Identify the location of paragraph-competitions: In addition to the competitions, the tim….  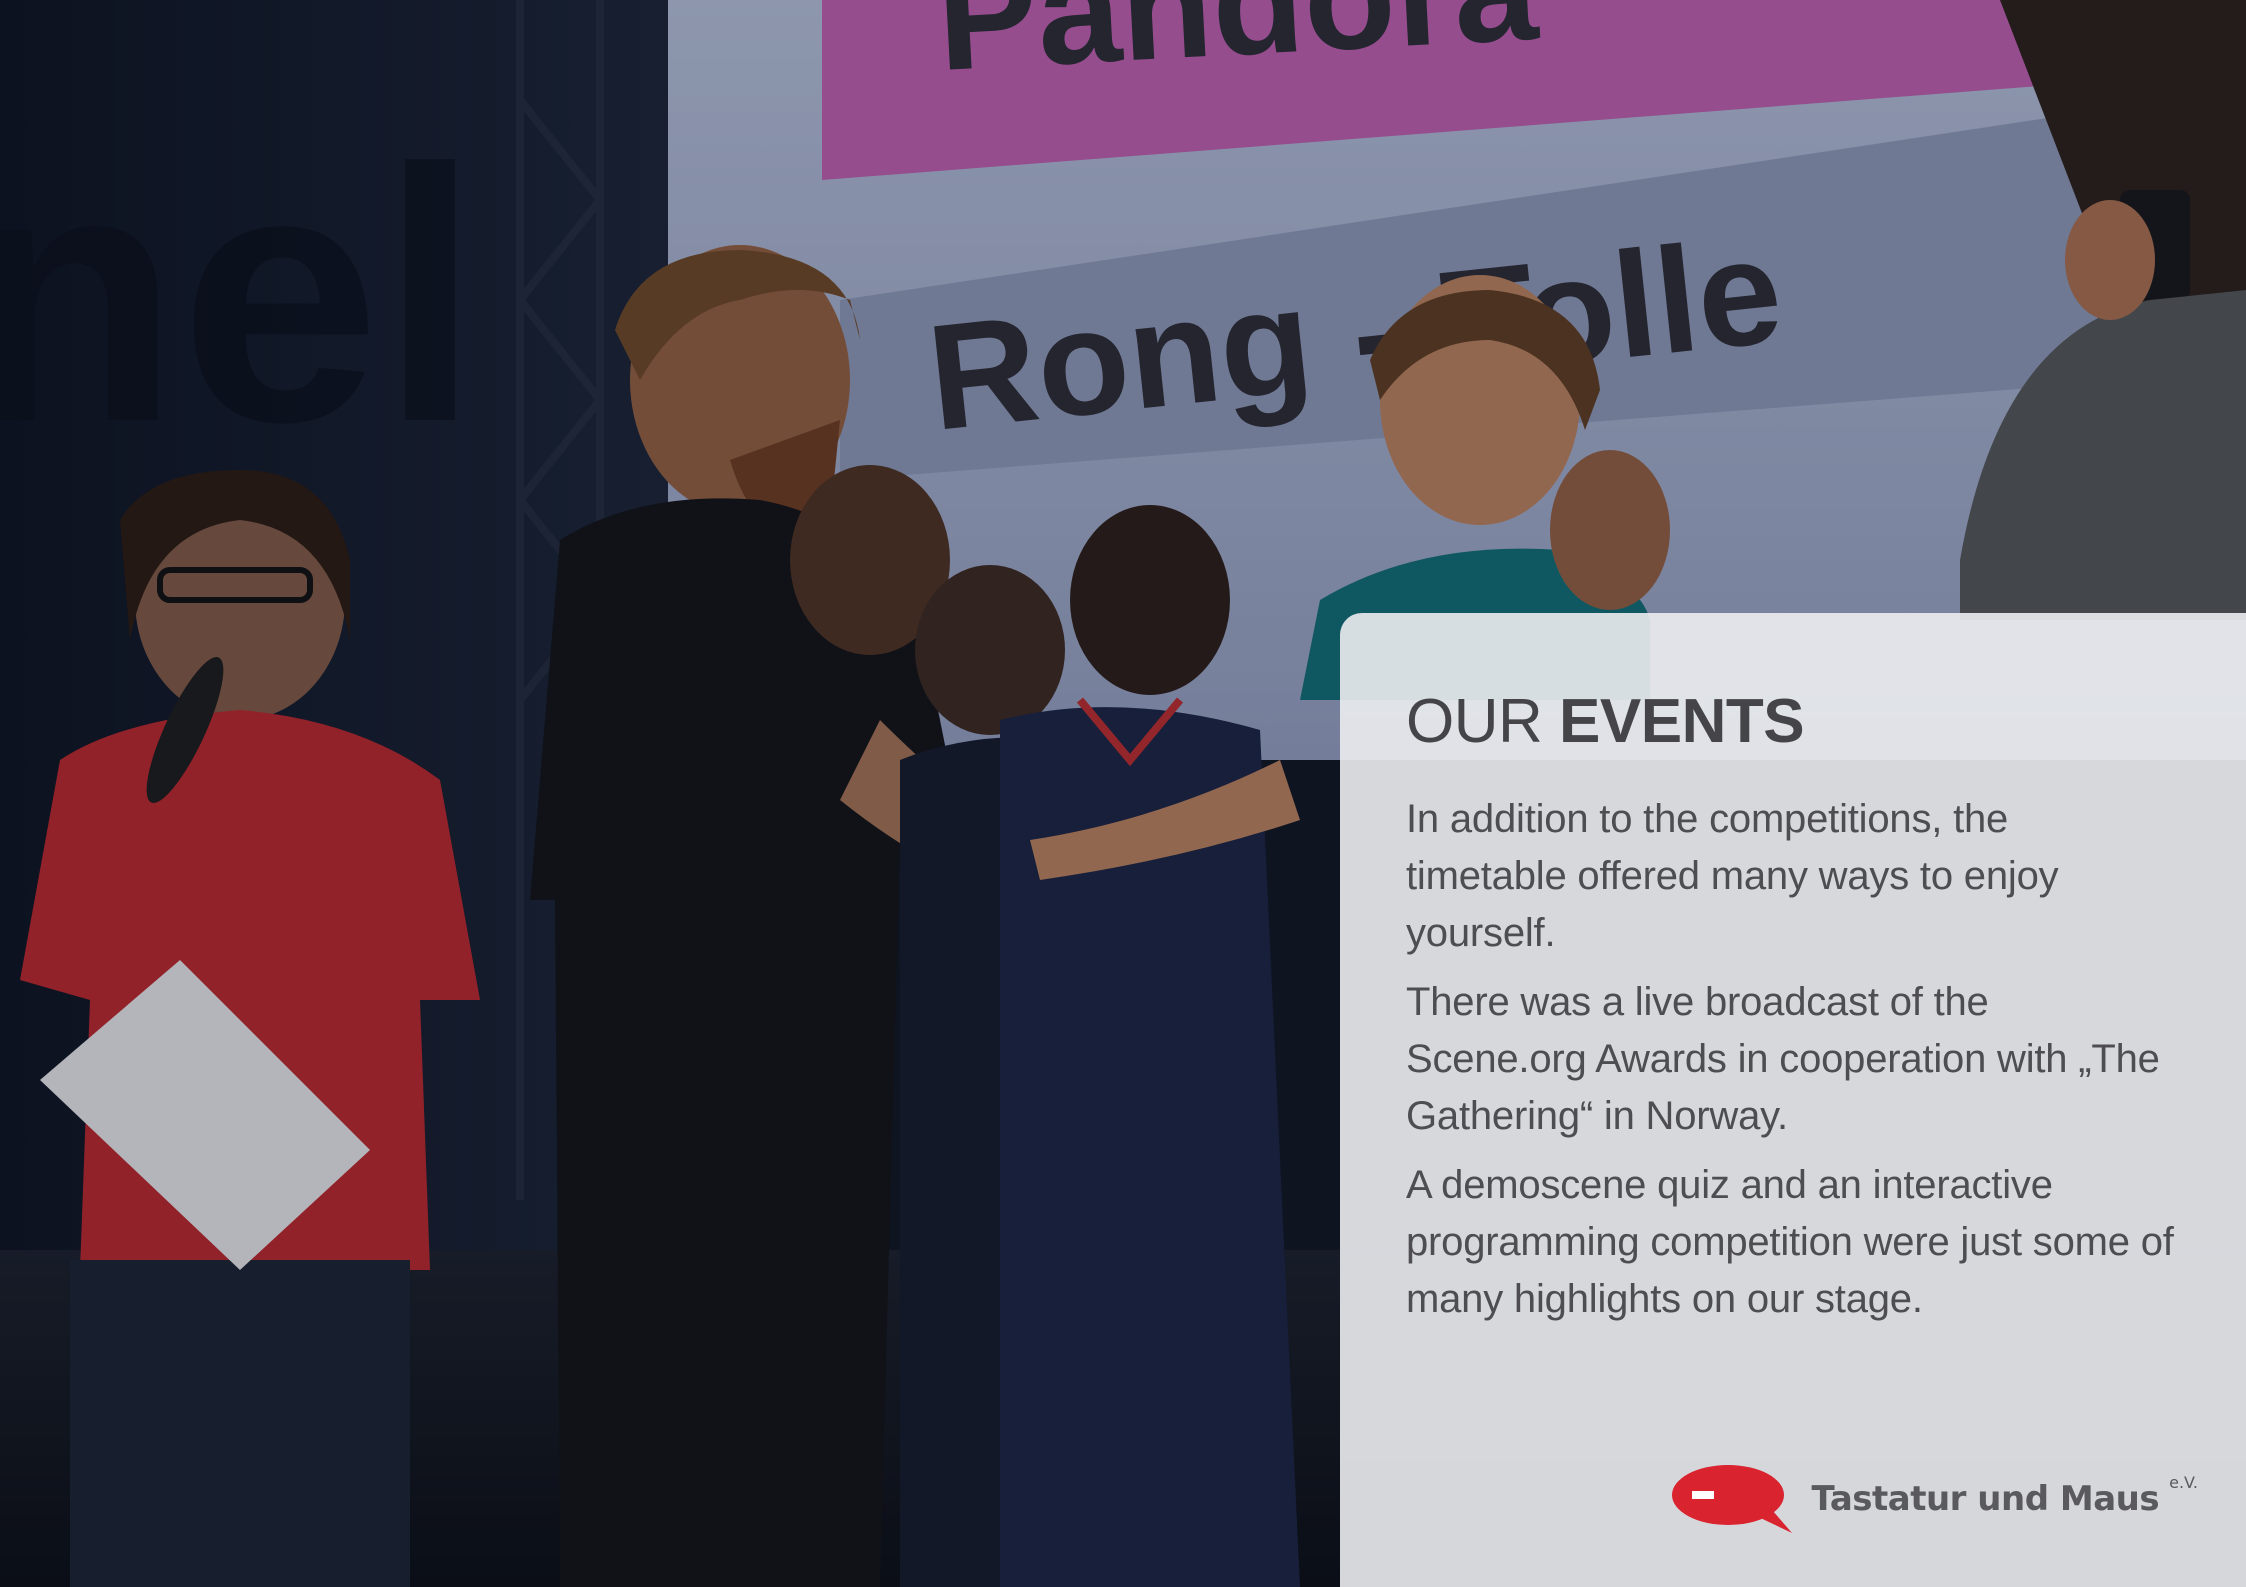
(1732, 876).